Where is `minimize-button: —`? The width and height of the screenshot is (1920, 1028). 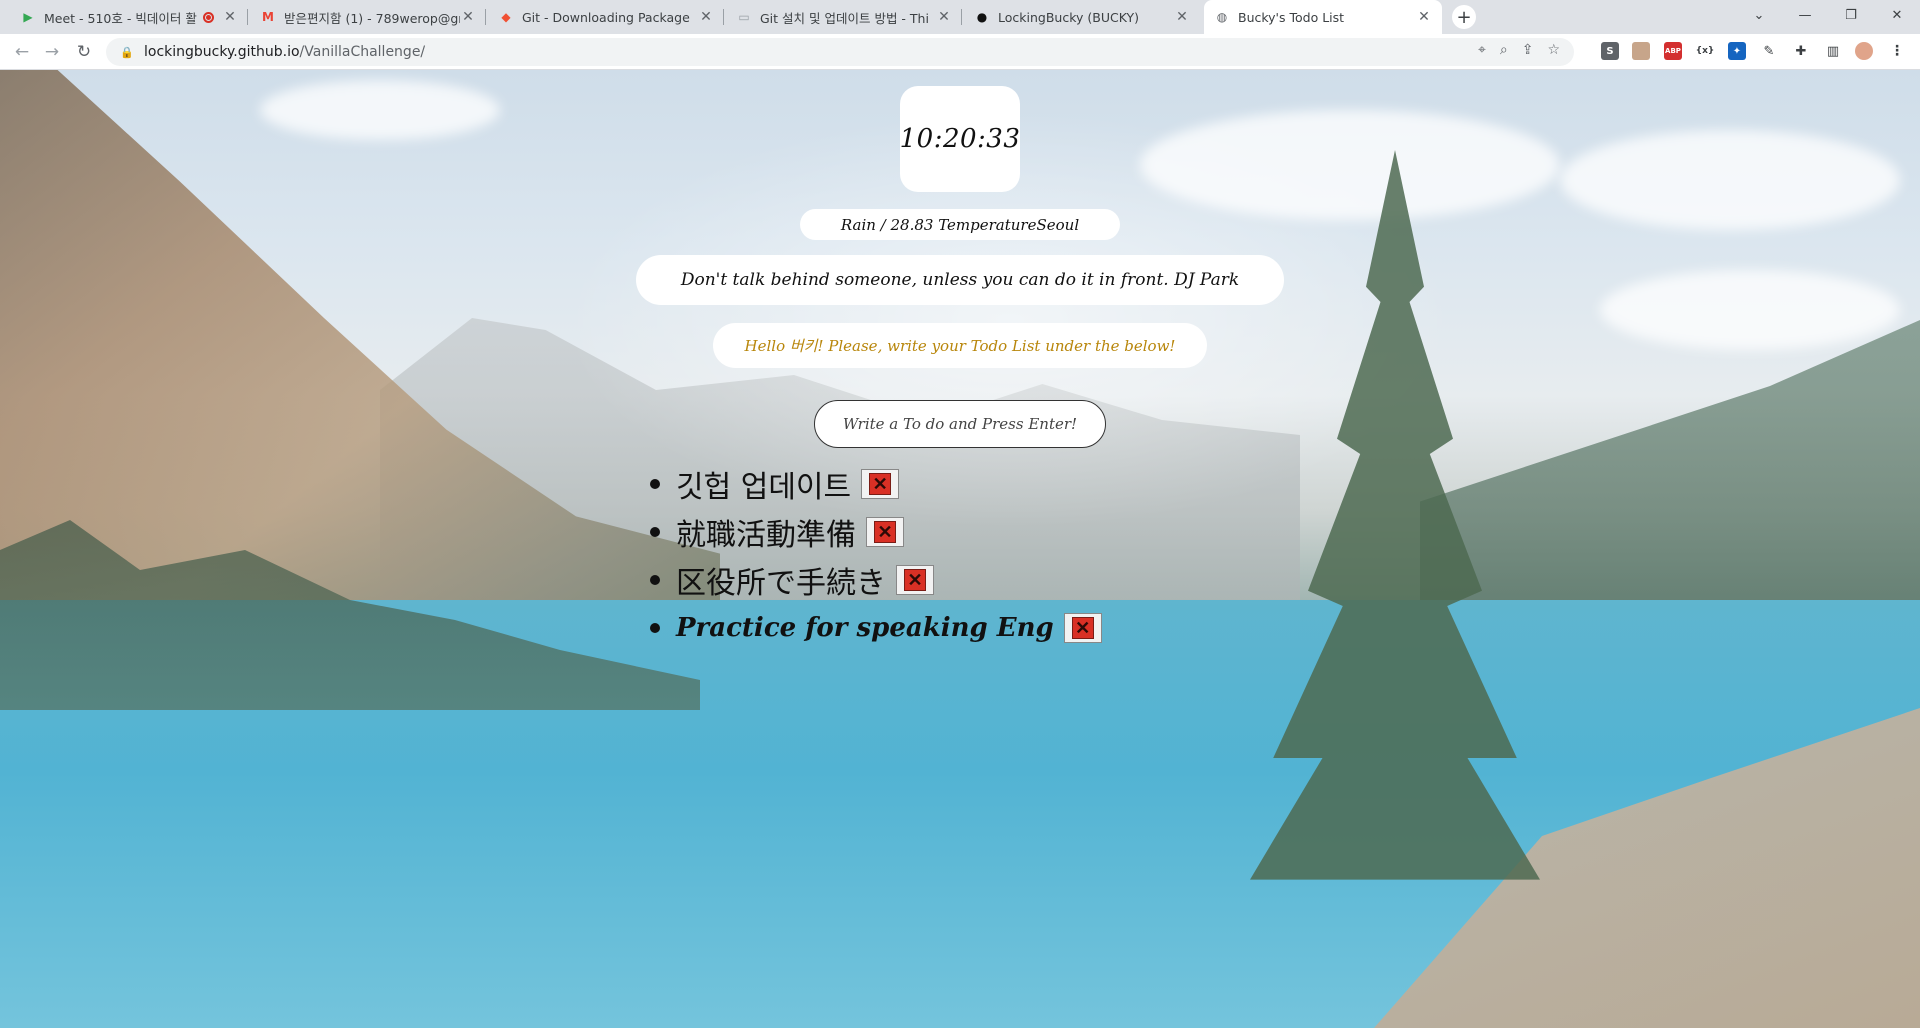
minimize-button: — is located at coordinates (1805, 15).